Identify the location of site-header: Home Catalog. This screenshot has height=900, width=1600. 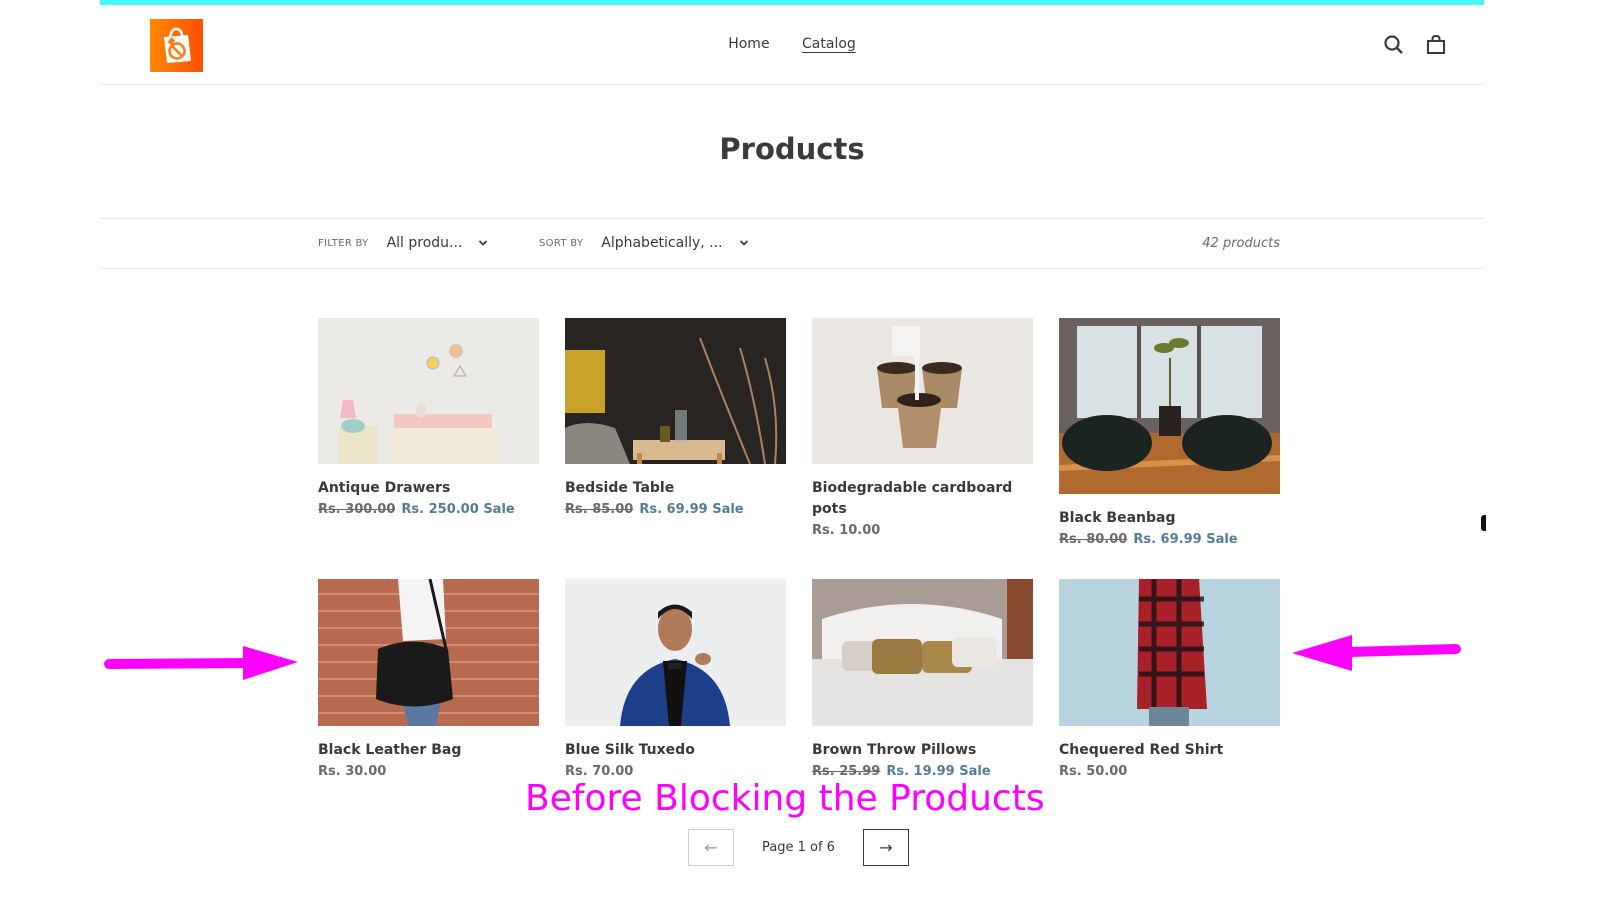
(792, 45).